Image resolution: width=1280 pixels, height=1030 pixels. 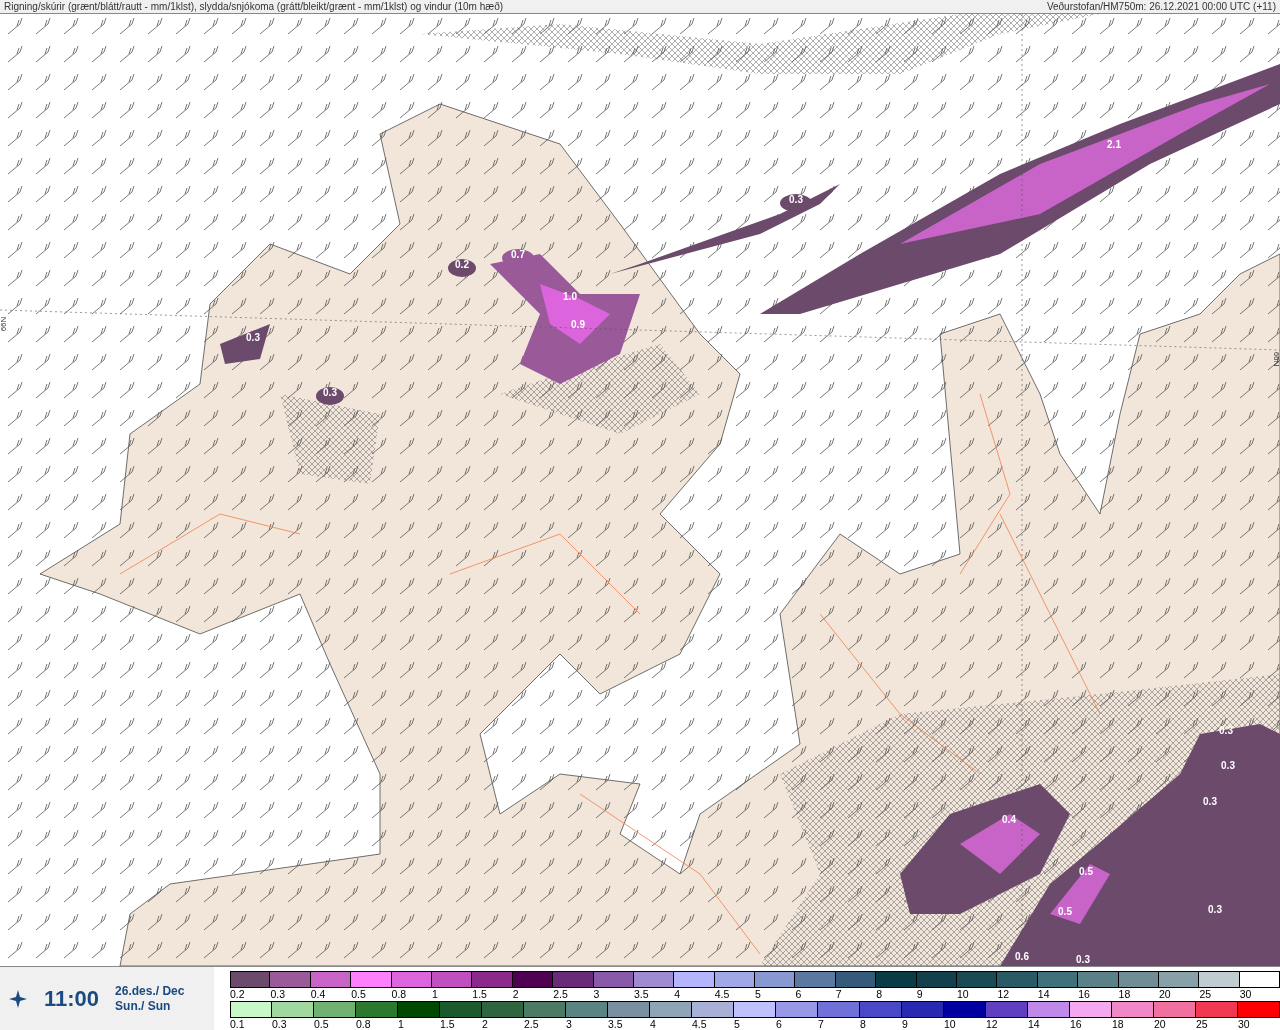 I want to click on forecast-weekday: Sun./ Sun, so click(x=143, y=1006).